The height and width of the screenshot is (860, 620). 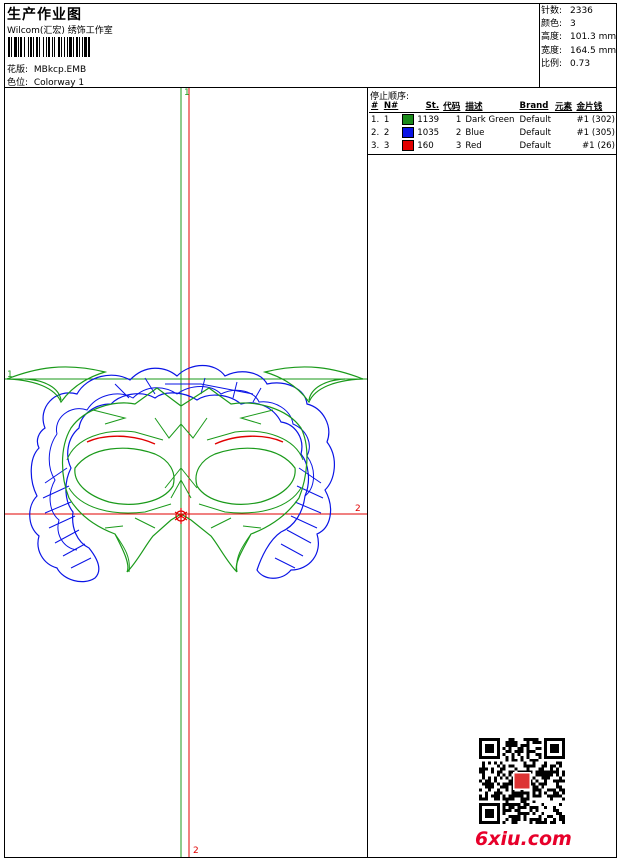 I want to click on cell-st: 1139, so click(x=420, y=120).